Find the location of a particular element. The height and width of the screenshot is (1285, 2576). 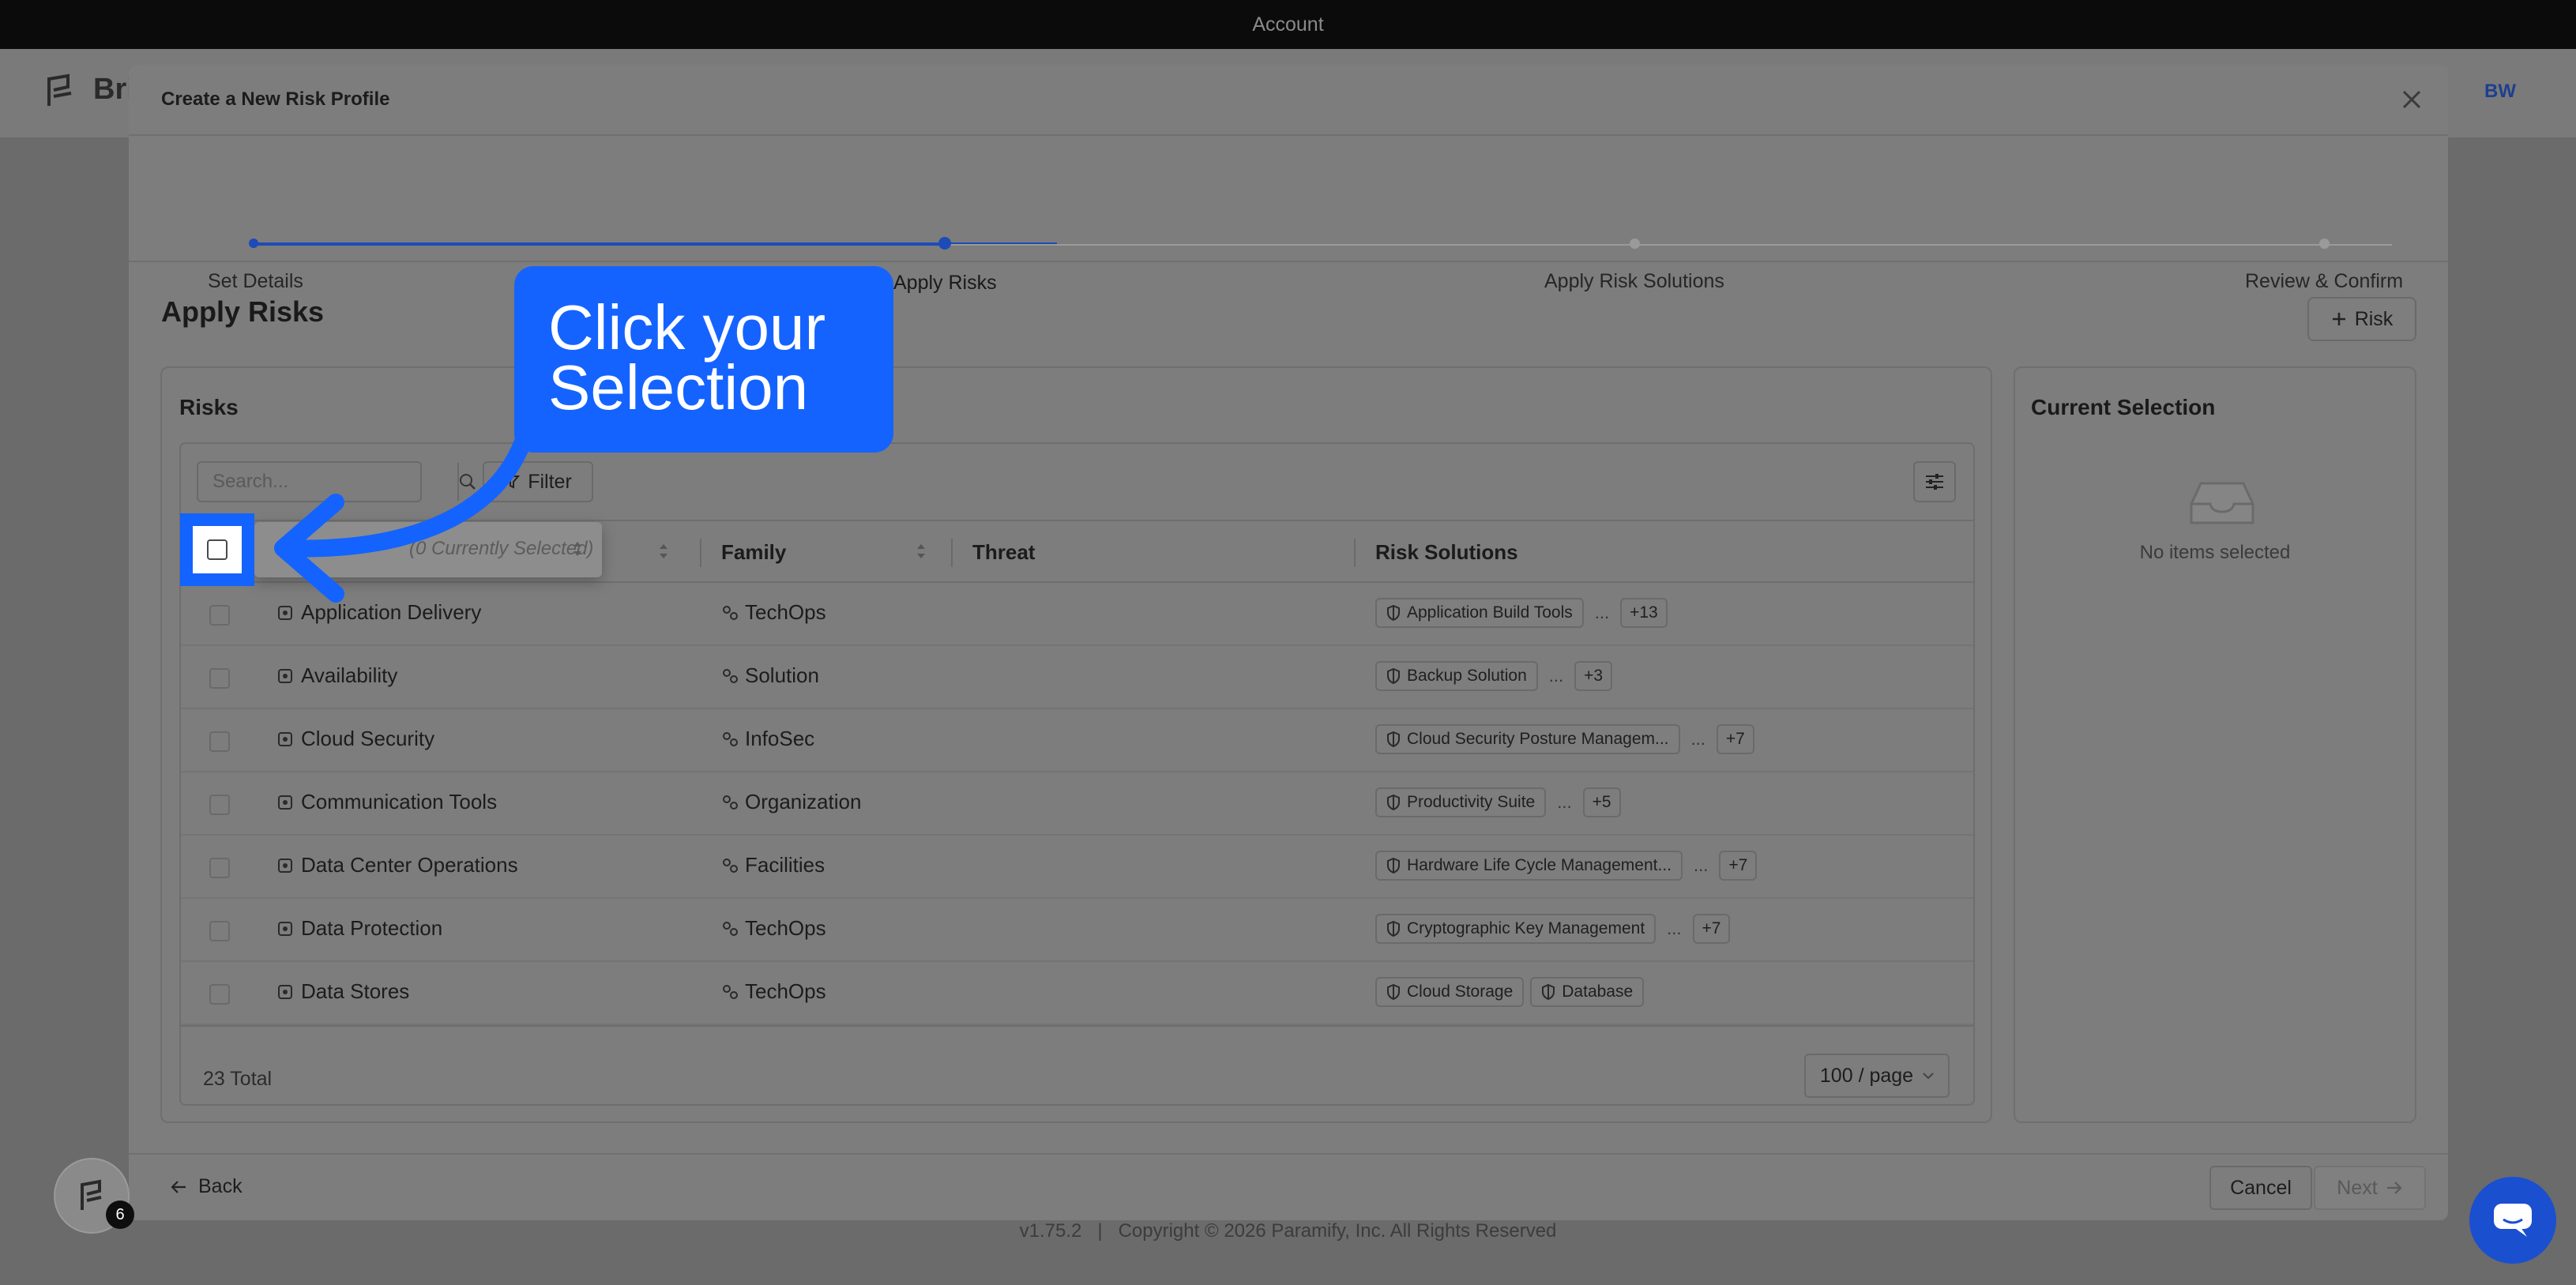

table-row: Data Stores TechOps Cloud Storage Database is located at coordinates (1077, 993).